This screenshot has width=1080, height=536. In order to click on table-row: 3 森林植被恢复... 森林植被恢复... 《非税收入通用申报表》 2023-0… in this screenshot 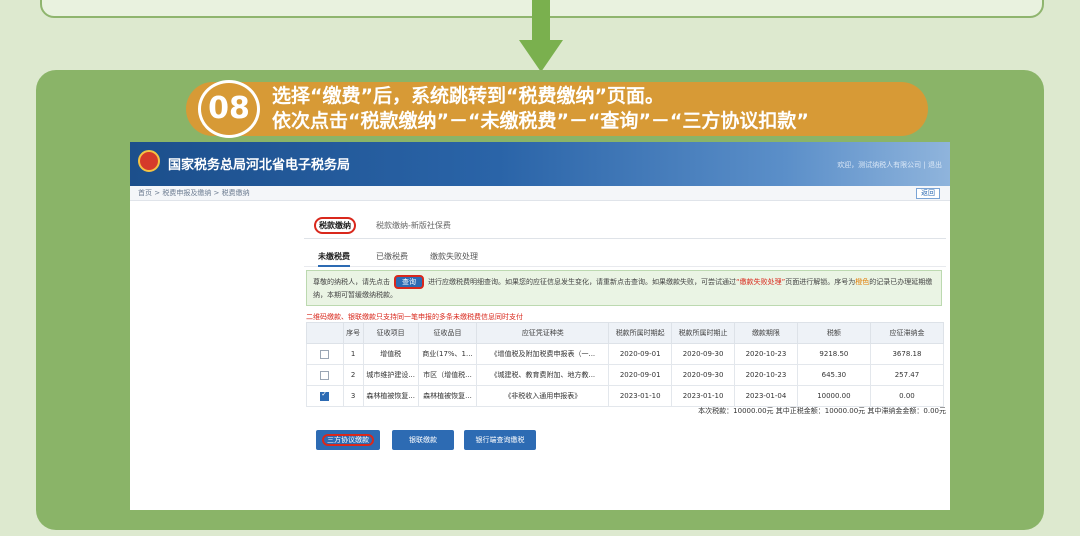, I will do `click(625, 396)`.